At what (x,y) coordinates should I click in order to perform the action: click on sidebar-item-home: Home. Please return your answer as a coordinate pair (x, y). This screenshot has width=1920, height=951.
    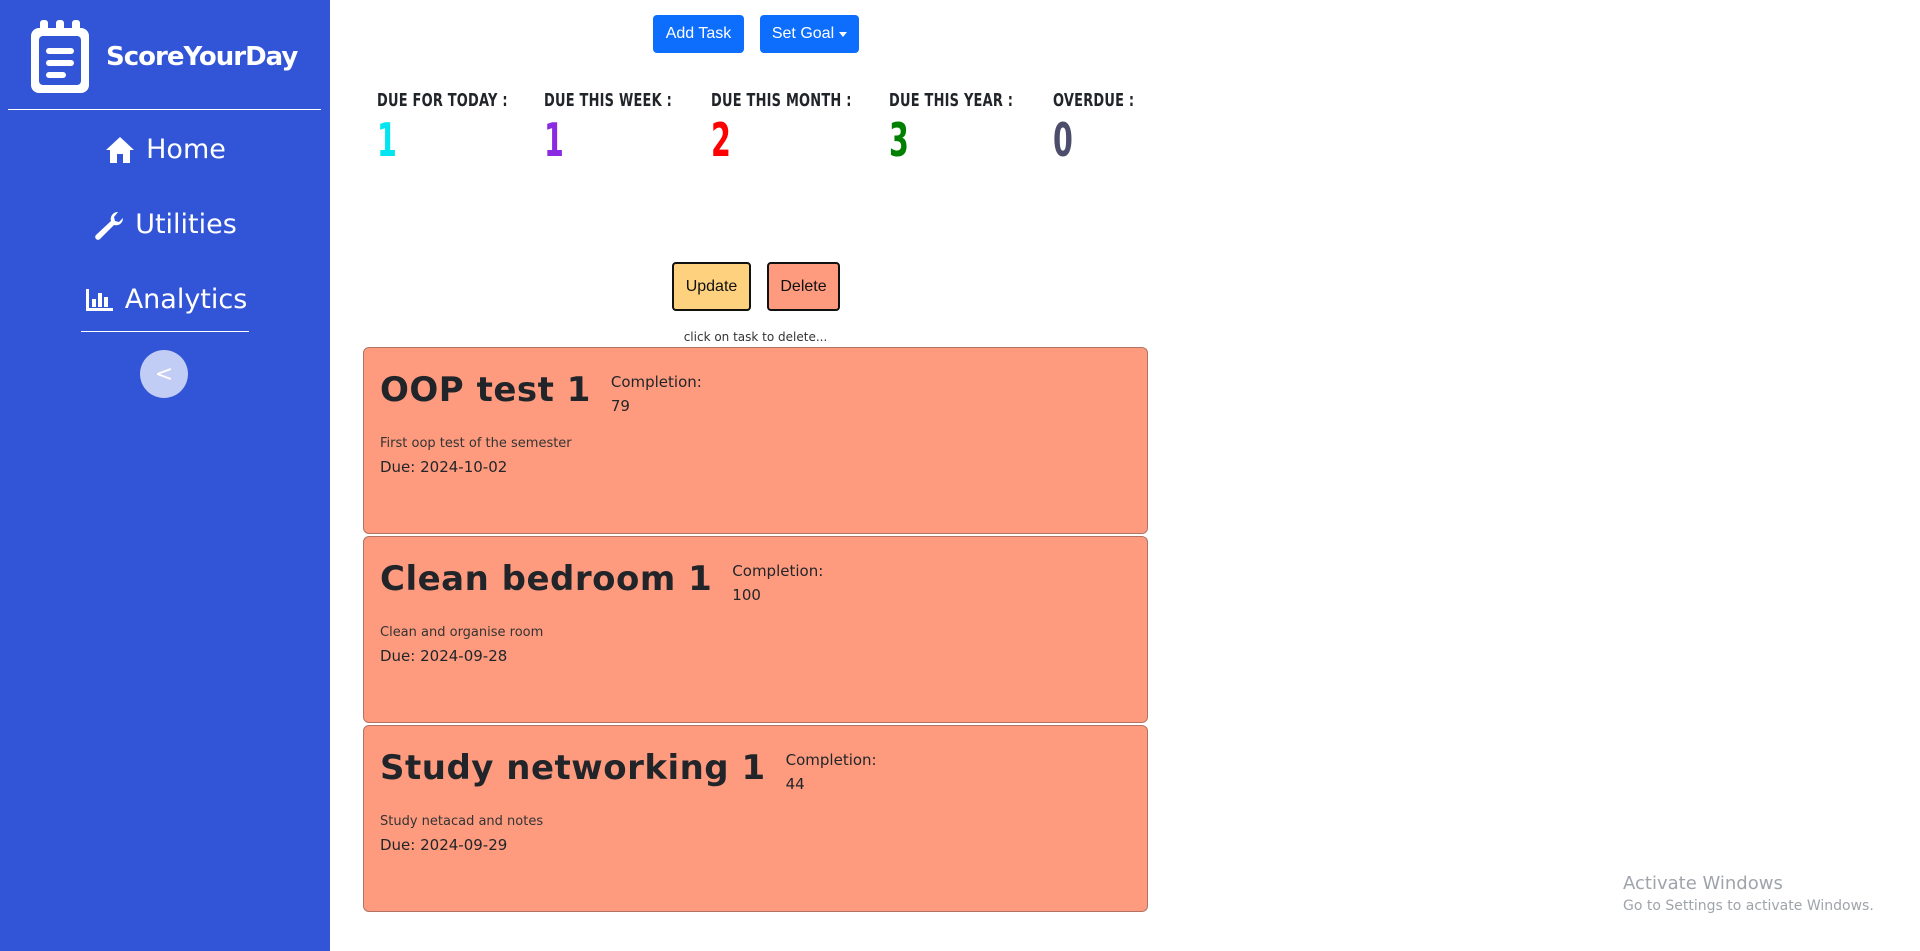
    Looking at the image, I should click on (165, 149).